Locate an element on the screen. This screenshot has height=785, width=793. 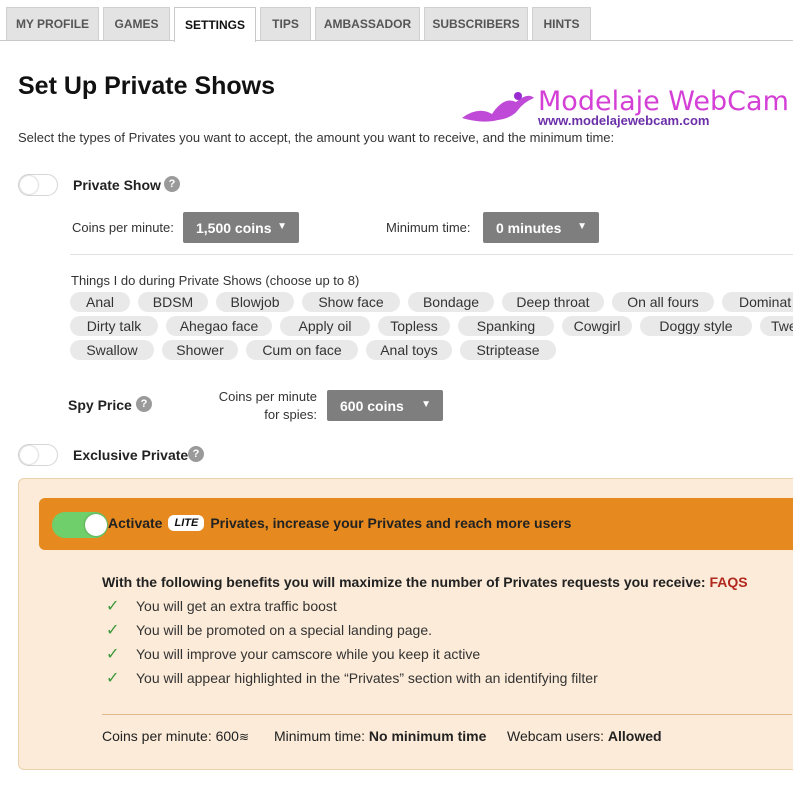
section-divider is located at coordinates (431, 254).